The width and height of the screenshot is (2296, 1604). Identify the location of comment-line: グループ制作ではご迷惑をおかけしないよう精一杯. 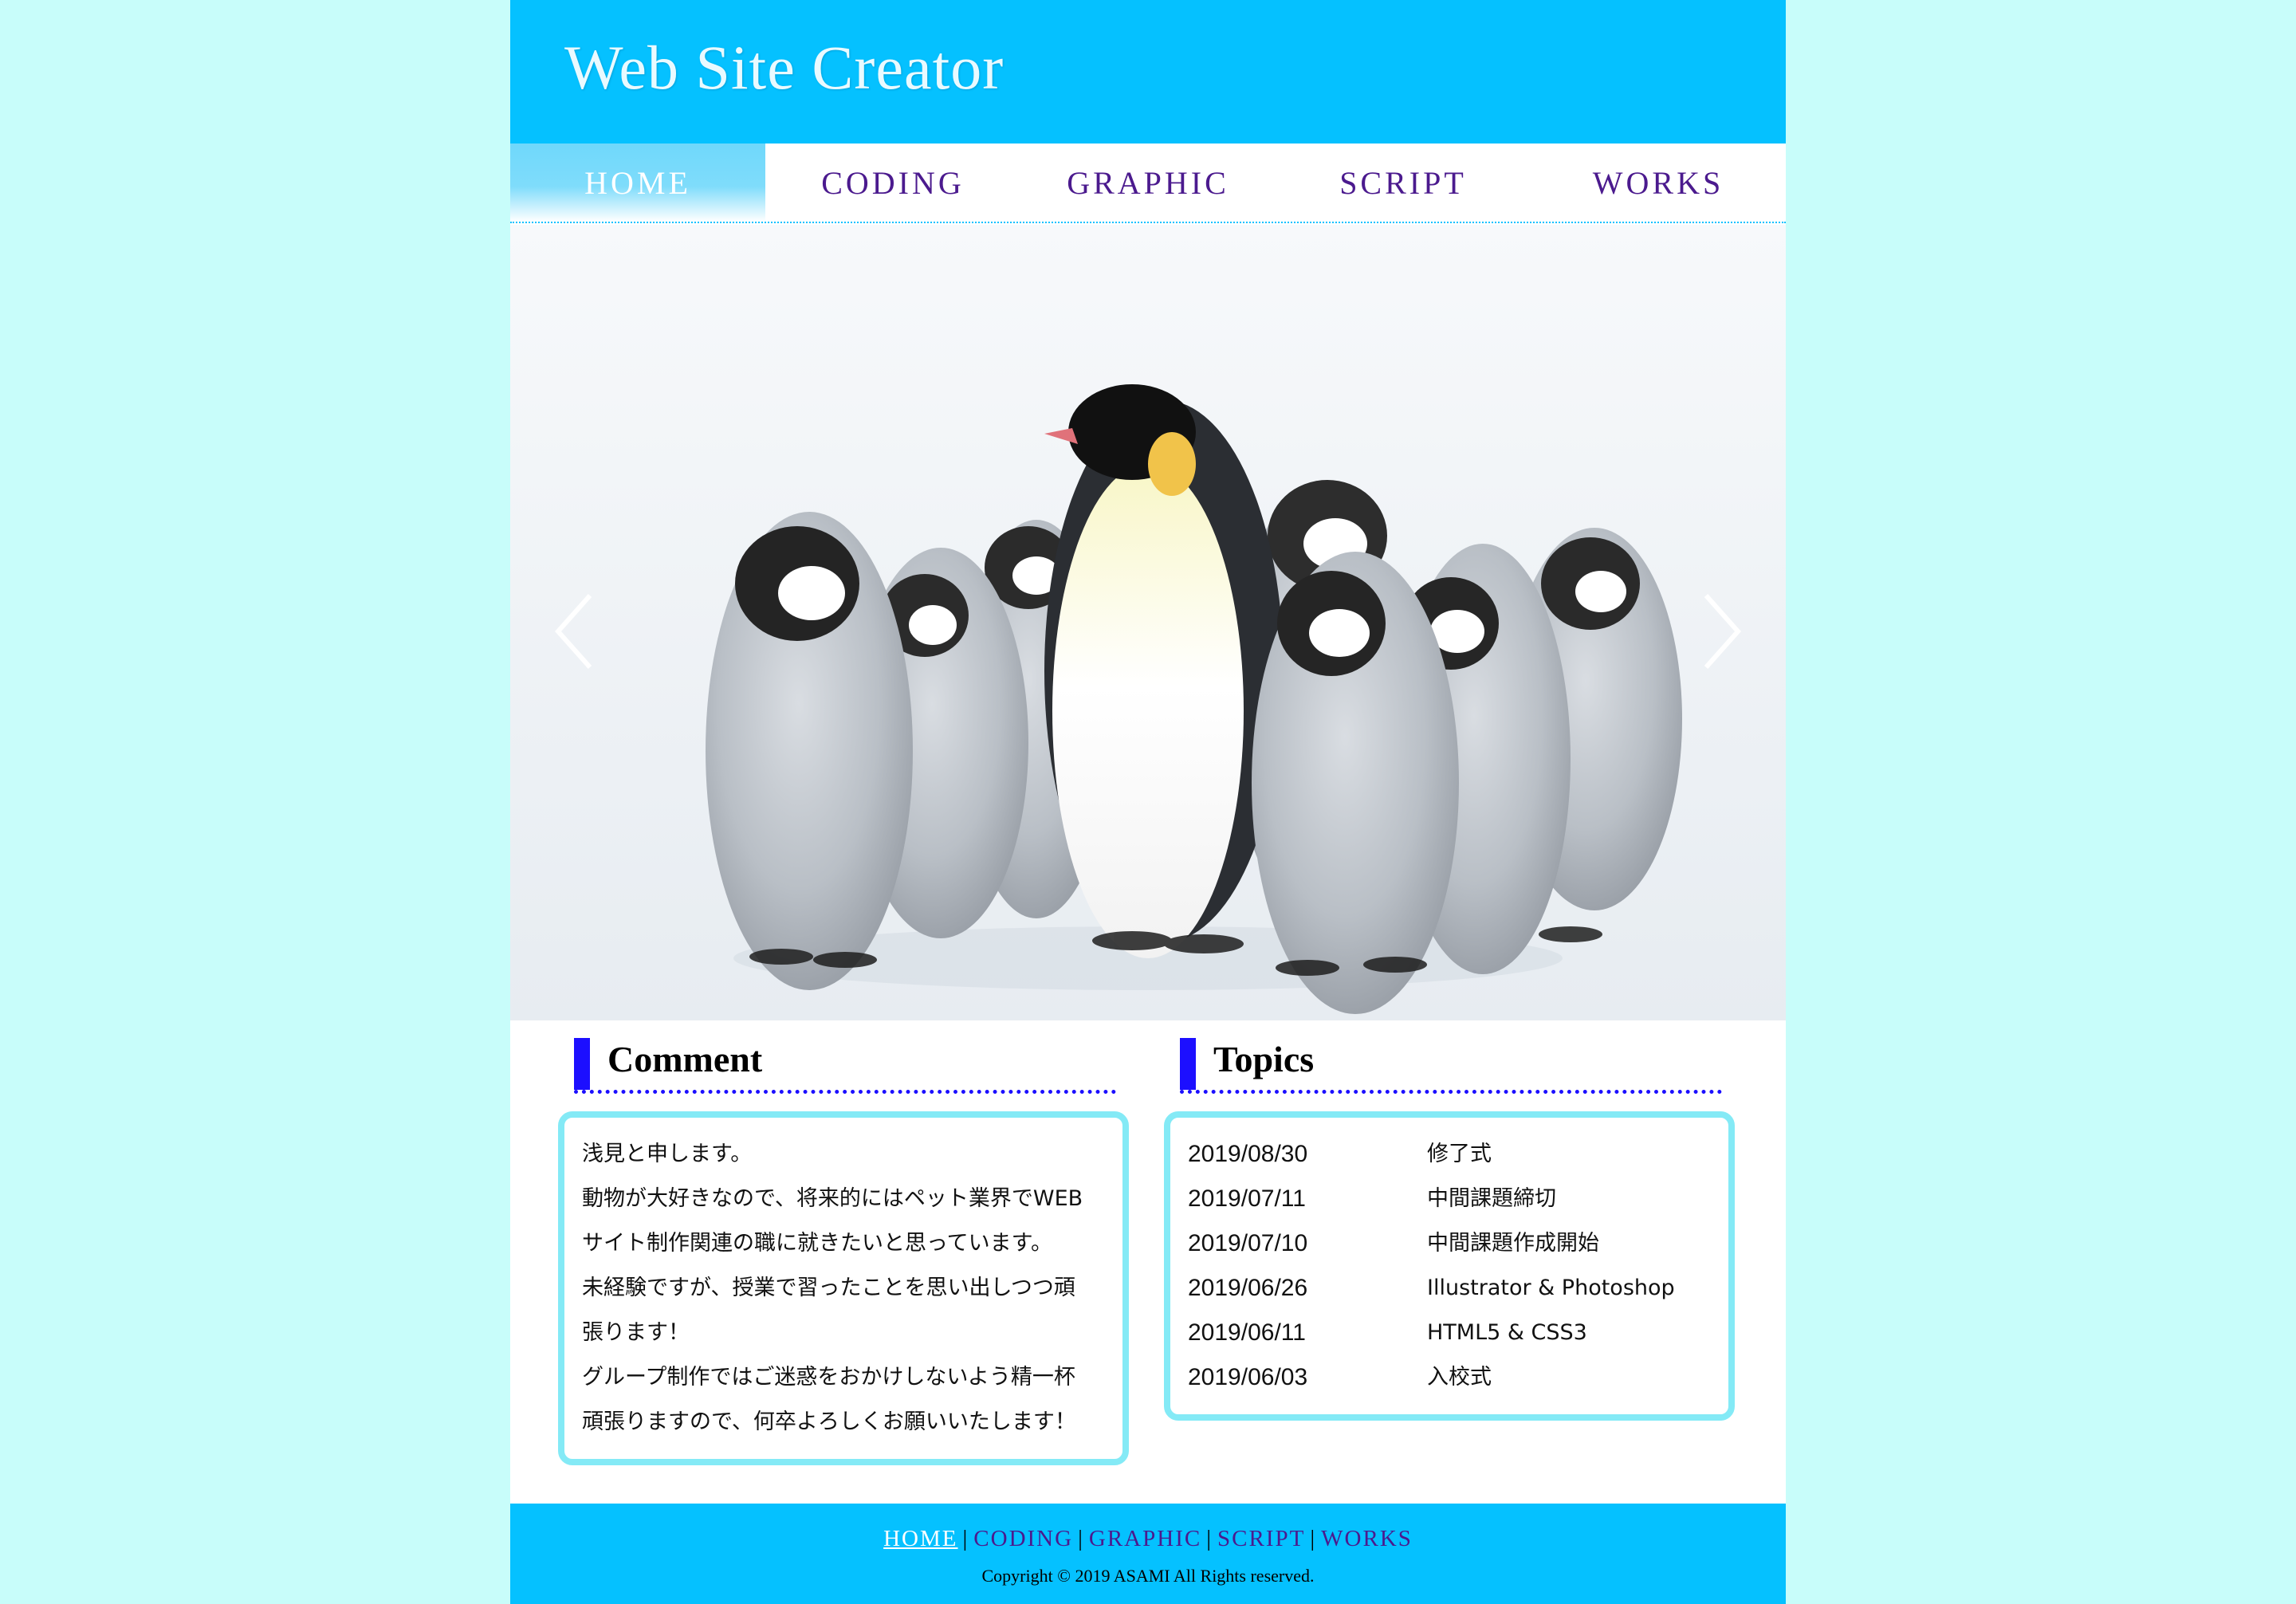
(828, 1377).